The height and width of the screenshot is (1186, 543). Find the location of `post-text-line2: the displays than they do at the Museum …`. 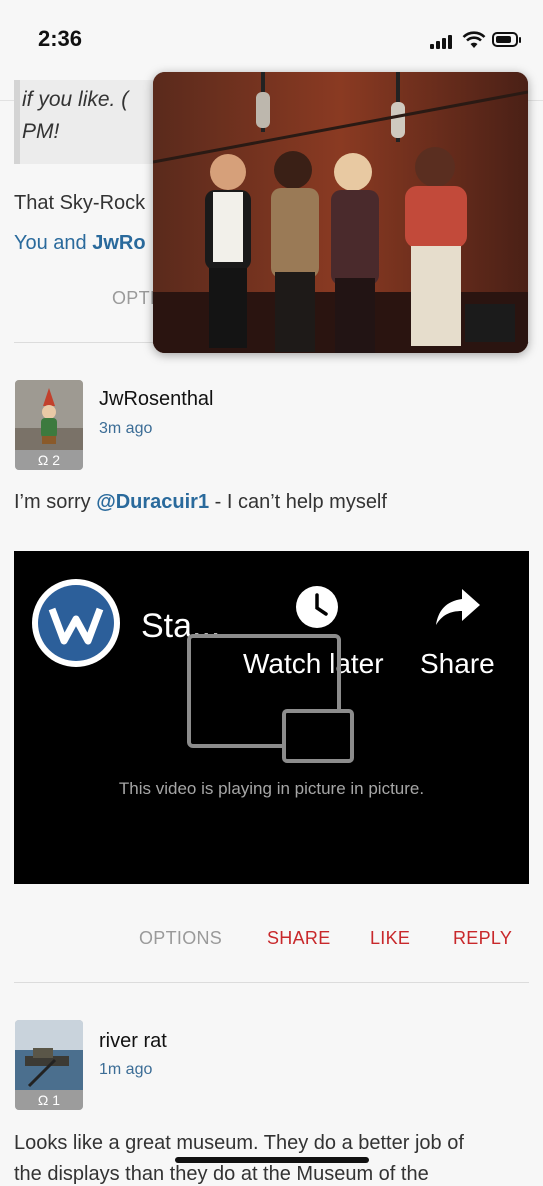

post-text-line2: the displays than they do at the Museum … is located at coordinates (221, 1174).